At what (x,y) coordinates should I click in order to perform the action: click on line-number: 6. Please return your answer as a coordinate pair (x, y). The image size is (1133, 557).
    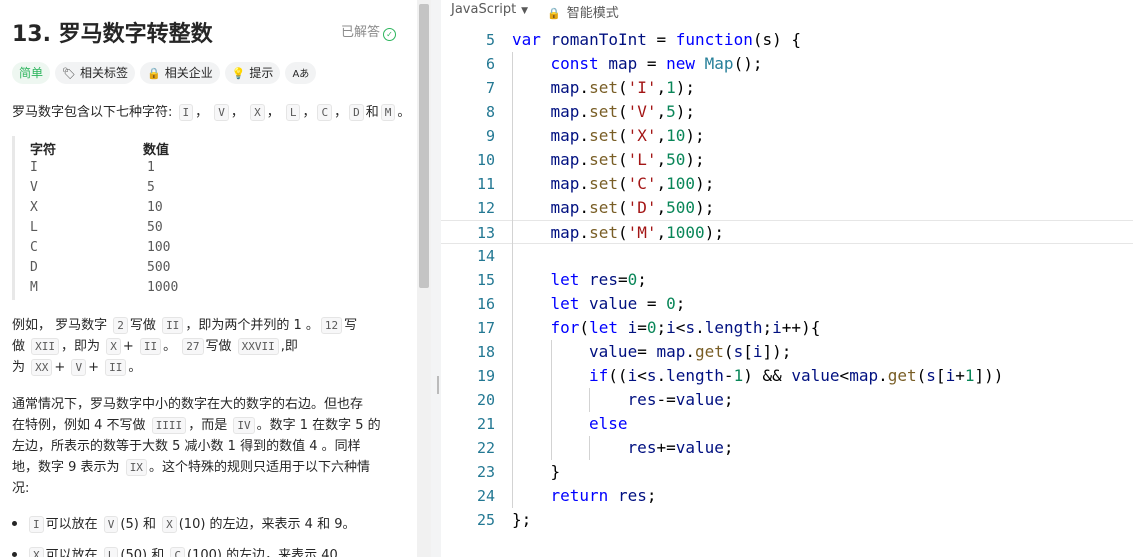
    Looking at the image, I should click on (490, 64).